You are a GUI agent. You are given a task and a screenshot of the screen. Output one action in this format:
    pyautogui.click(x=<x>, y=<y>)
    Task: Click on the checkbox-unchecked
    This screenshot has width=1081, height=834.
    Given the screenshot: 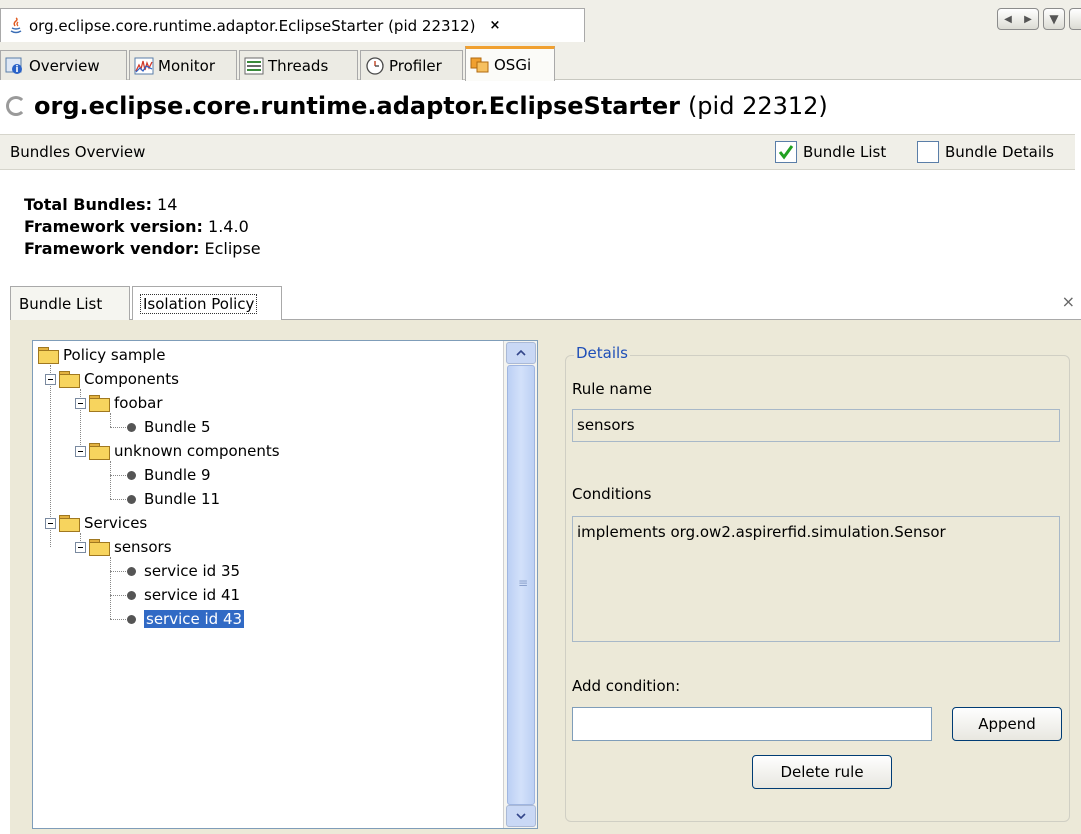 What is the action you would take?
    pyautogui.click(x=928, y=152)
    